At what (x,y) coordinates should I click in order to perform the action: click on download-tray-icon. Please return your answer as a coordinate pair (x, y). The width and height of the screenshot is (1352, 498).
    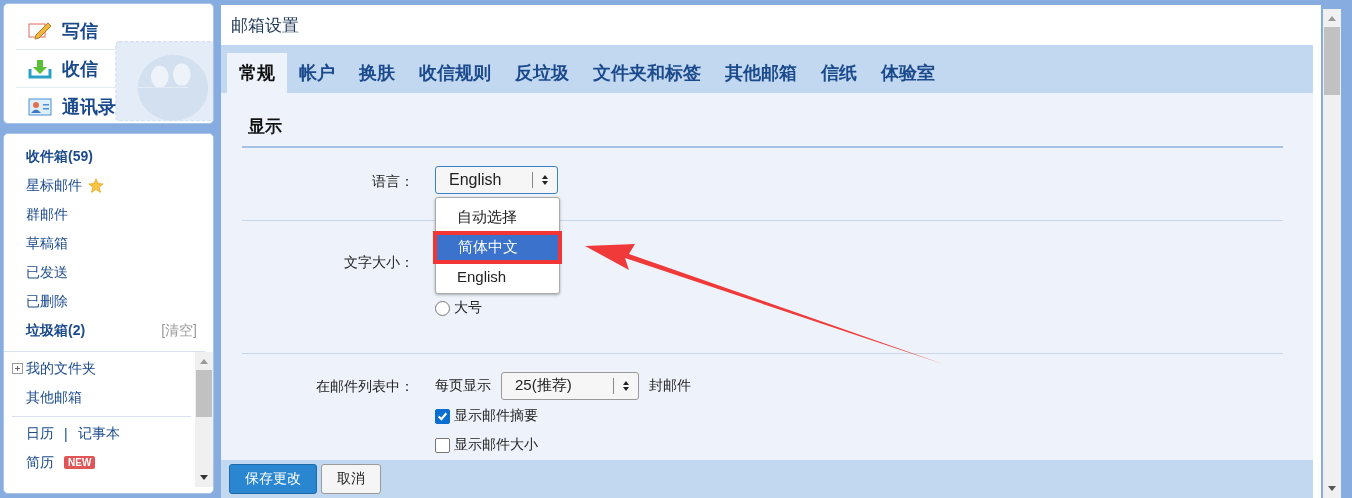
    Looking at the image, I should click on (40, 68).